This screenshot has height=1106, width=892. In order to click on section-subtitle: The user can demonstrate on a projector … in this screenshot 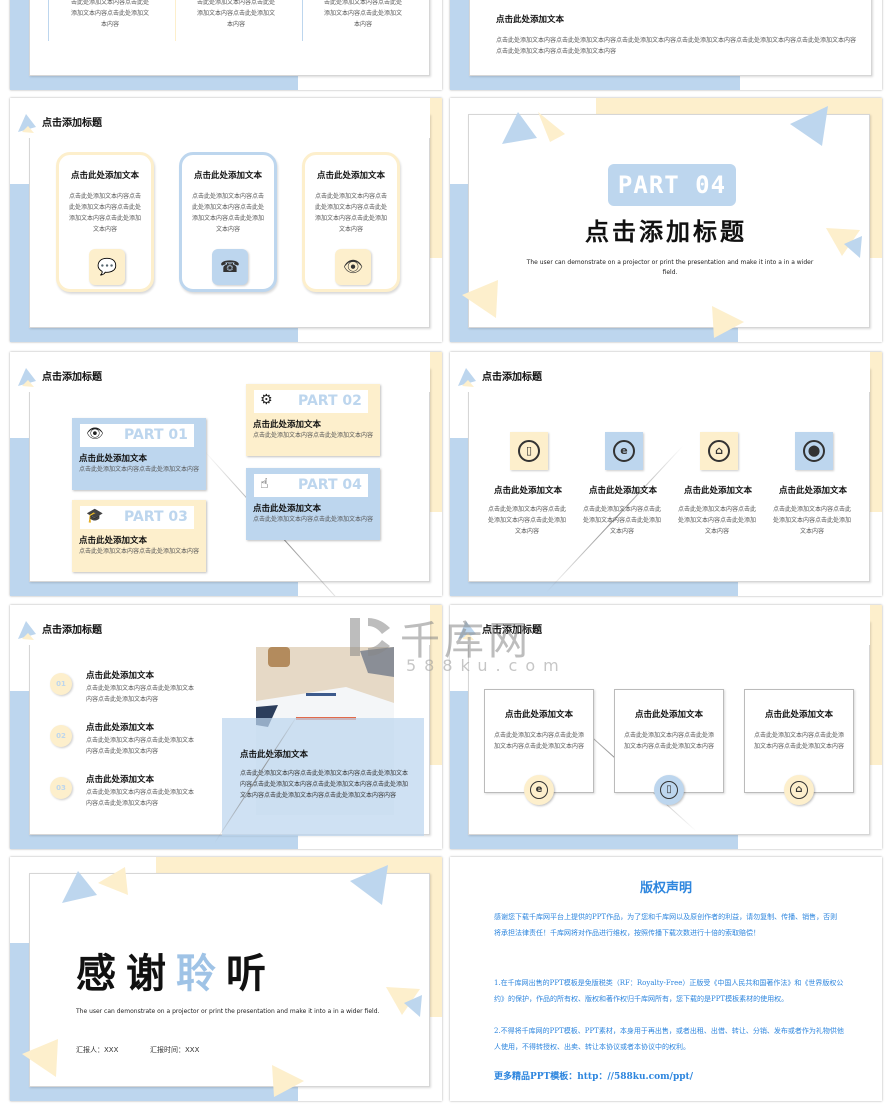, I will do `click(670, 267)`.